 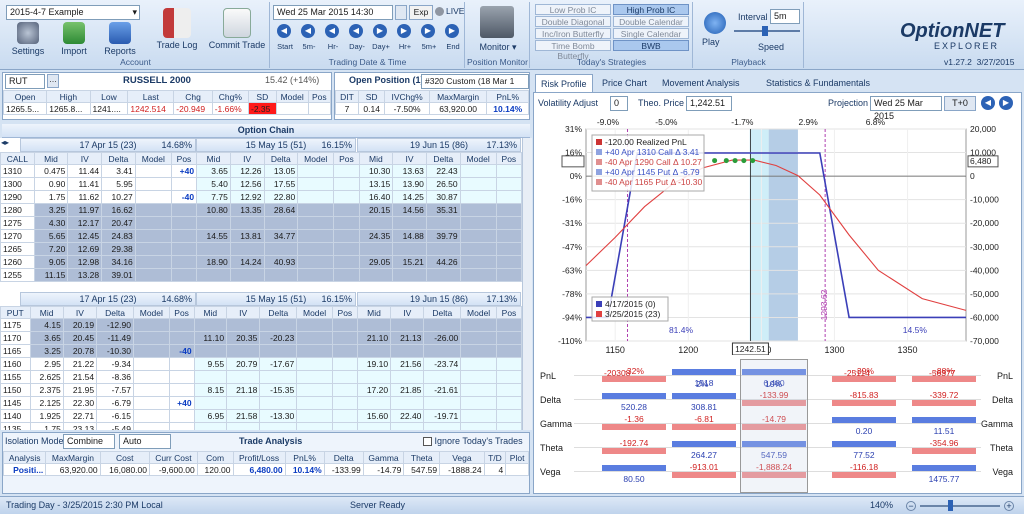 What do you see at coordinates (247, 197) in the screenshot?
I see `chain-cell: 12.92` at bounding box center [247, 197].